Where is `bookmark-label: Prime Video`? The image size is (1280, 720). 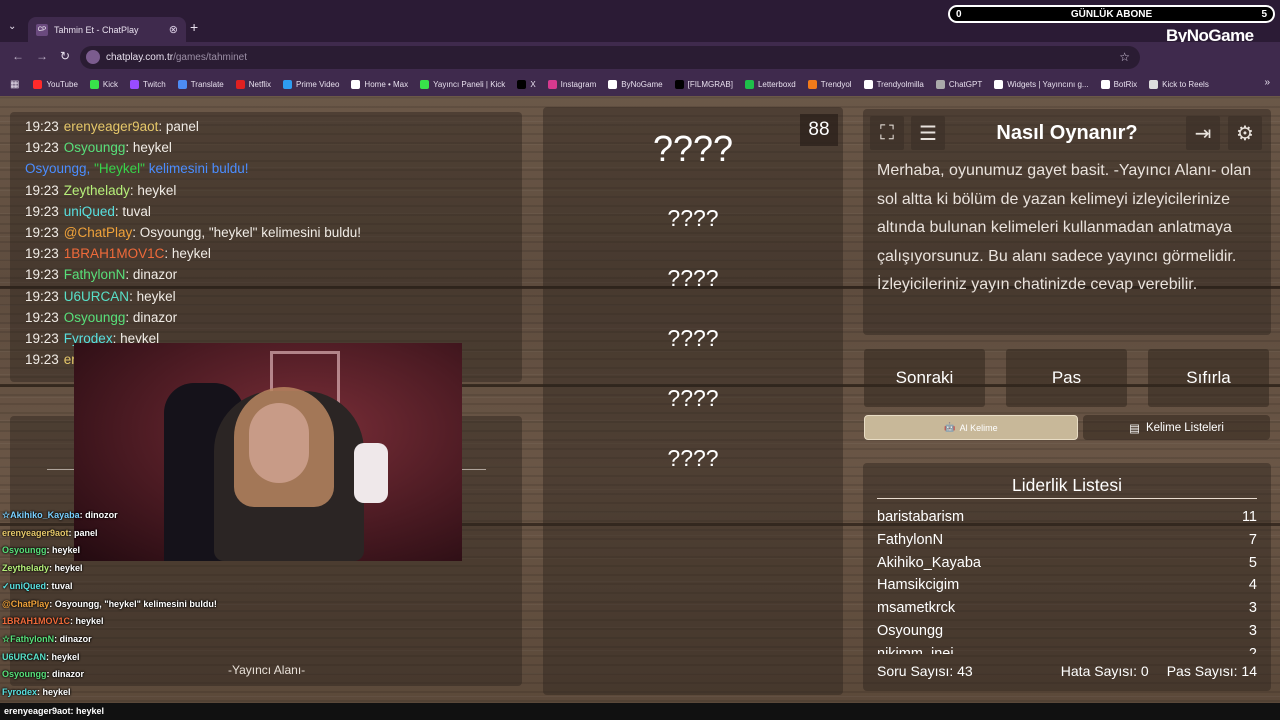 bookmark-label: Prime Video is located at coordinates (317, 84).